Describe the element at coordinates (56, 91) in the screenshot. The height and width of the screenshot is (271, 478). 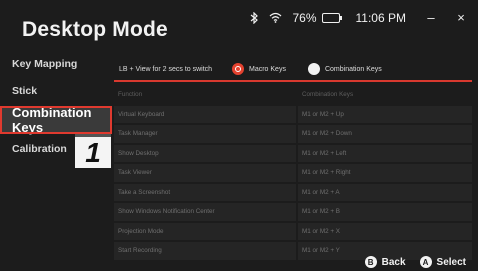
I see `sidebar-item-stick: Stick` at that location.